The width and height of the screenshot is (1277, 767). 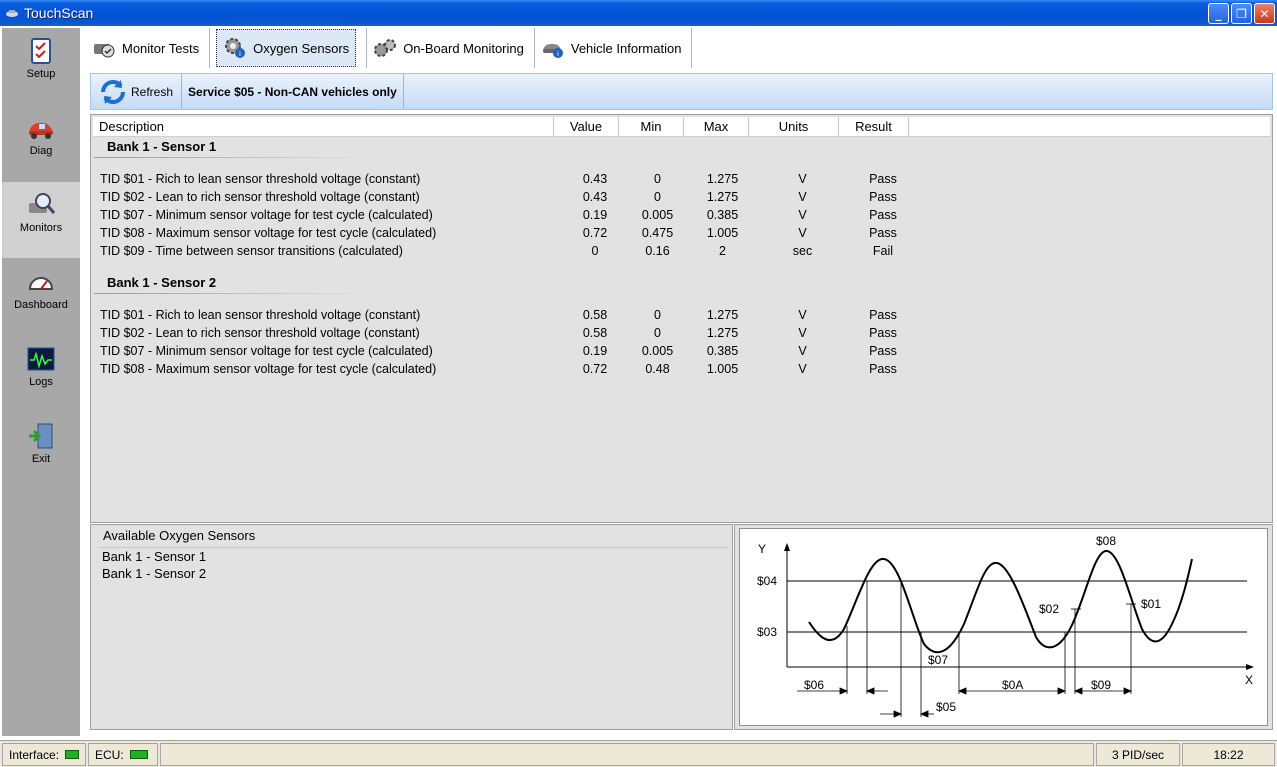 I want to click on column-header-min: Min, so click(x=651, y=127).